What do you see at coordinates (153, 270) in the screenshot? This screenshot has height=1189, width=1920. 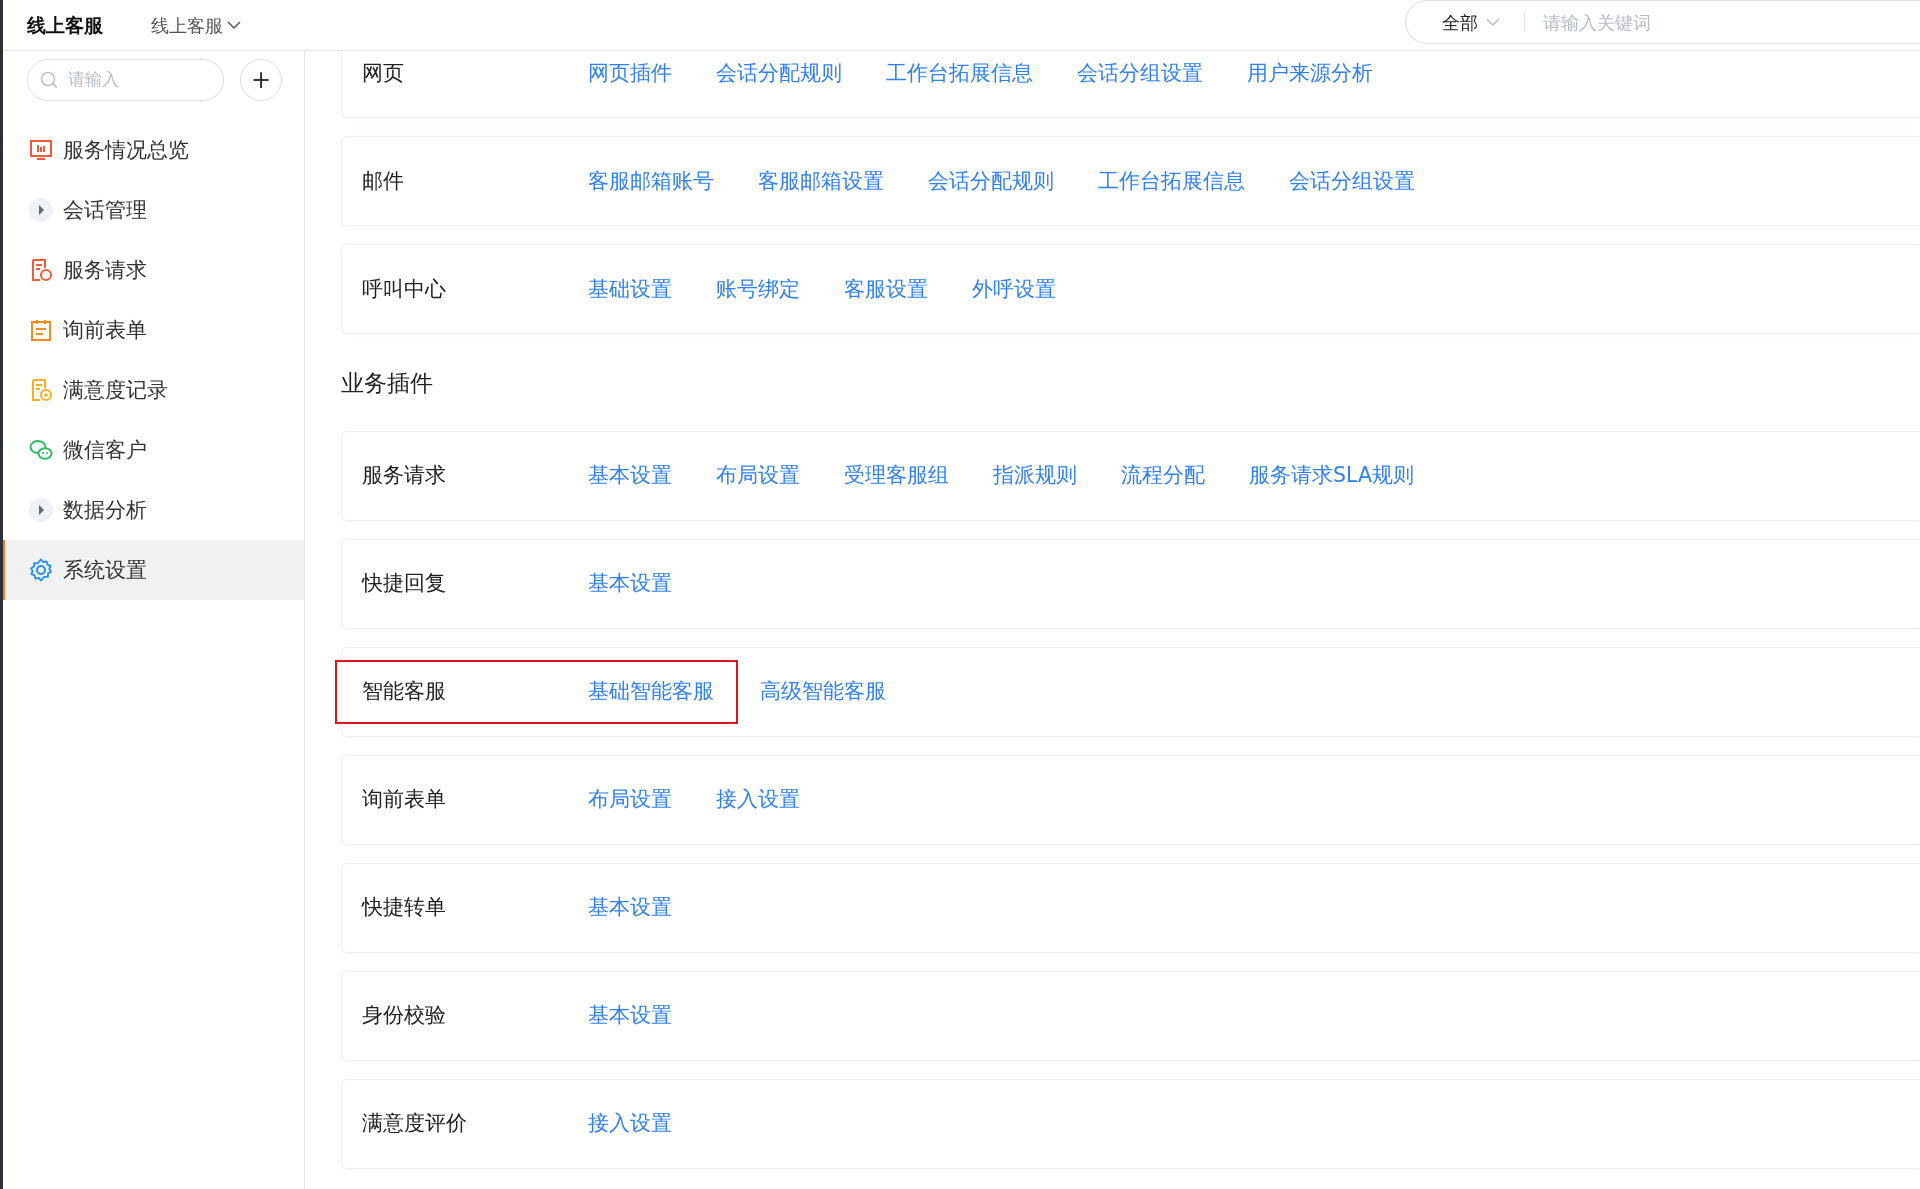 I see `sidebar-item: 服务请求` at bounding box center [153, 270].